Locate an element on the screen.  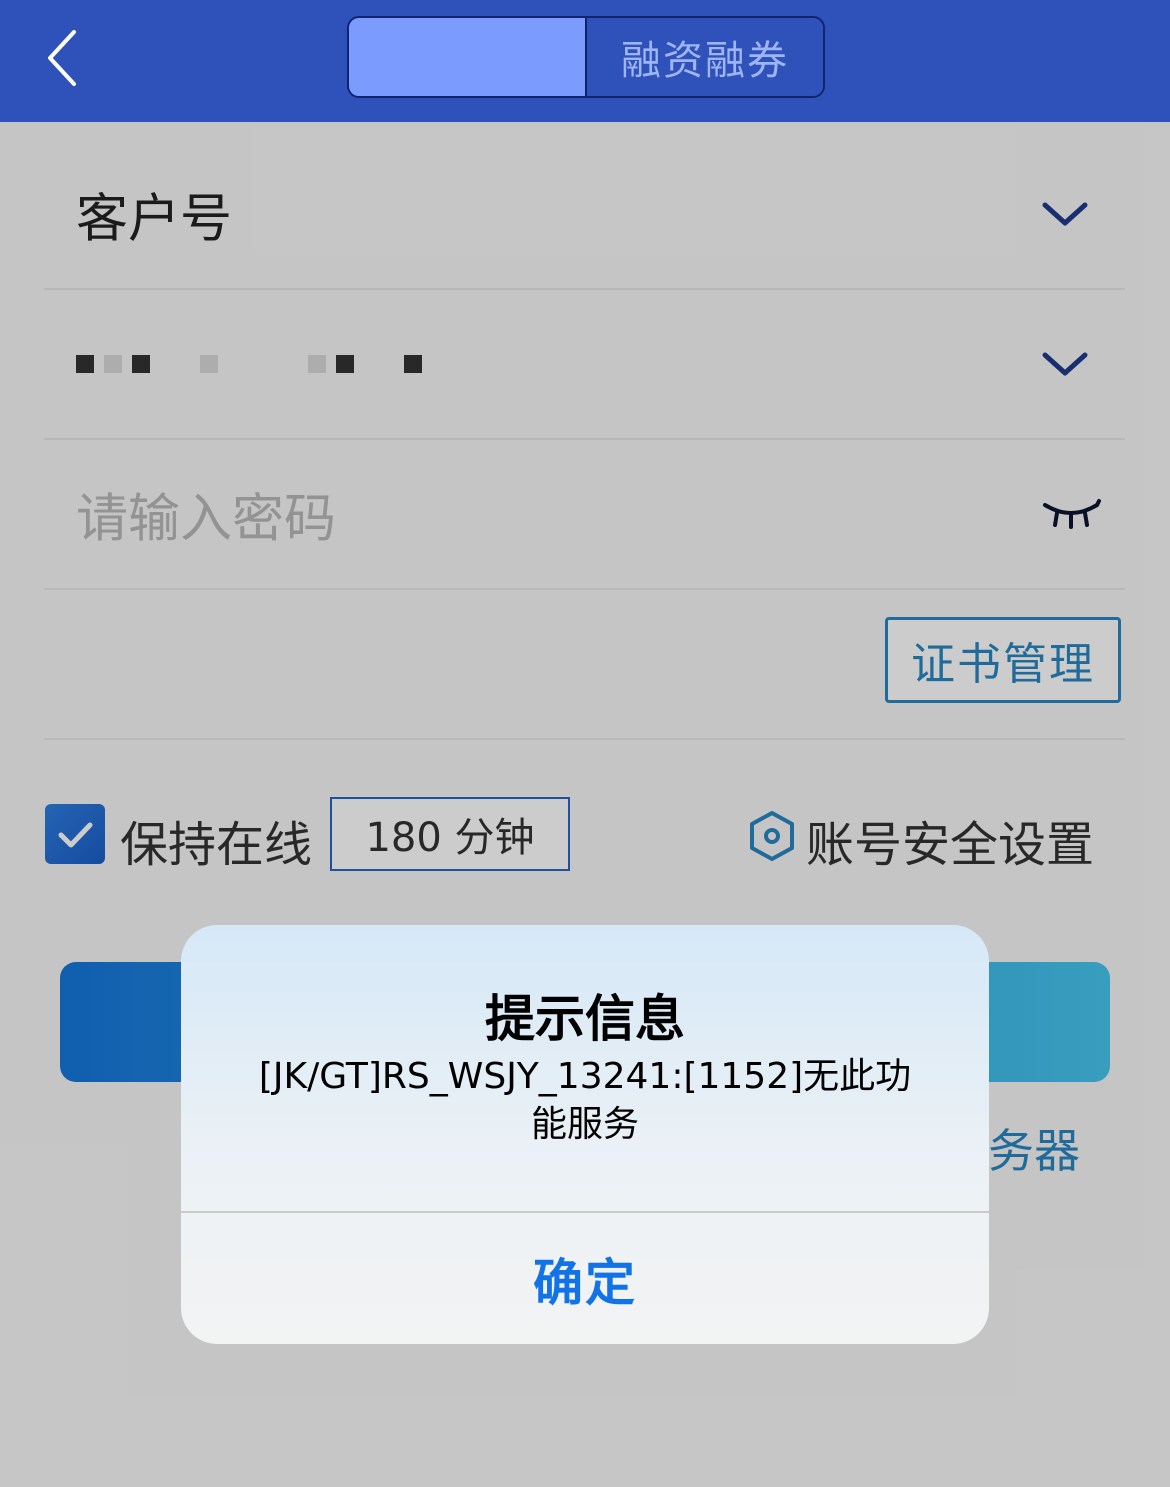
dialog-message: [JK/GT]RS_WSJY_13241:[1152]无此功能服务 is located at coordinates (585, 1100).